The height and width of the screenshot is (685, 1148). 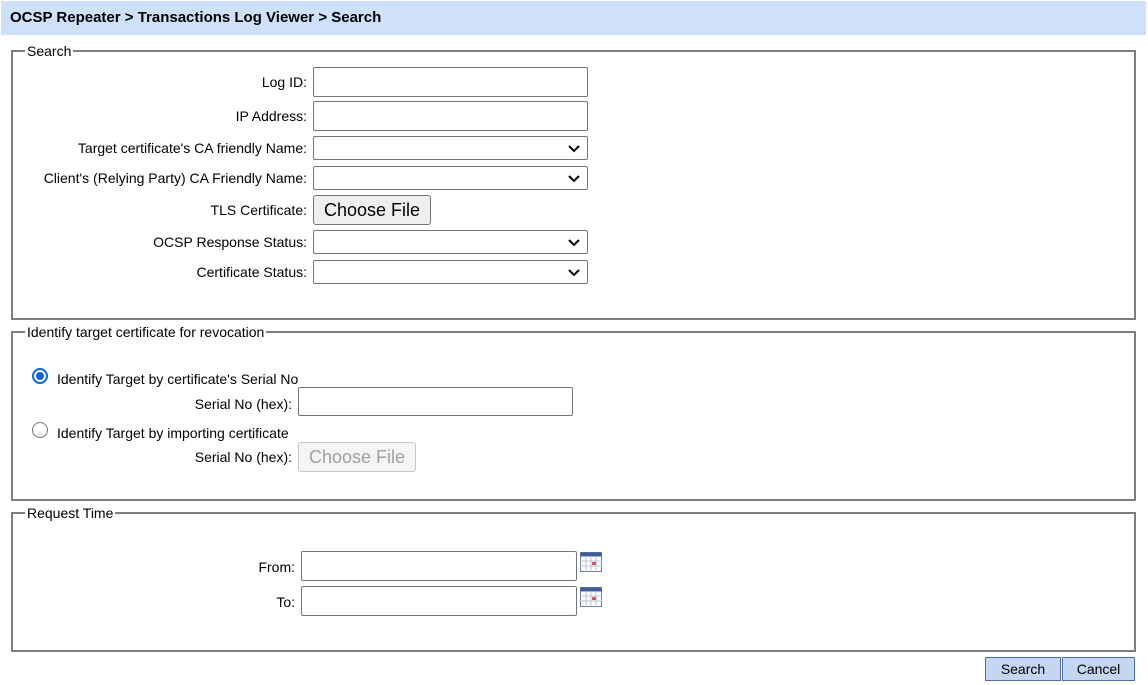 I want to click on serial-no-radio, so click(x=40, y=376).